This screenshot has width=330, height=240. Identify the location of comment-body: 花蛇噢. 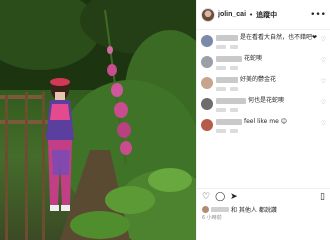
(267, 62).